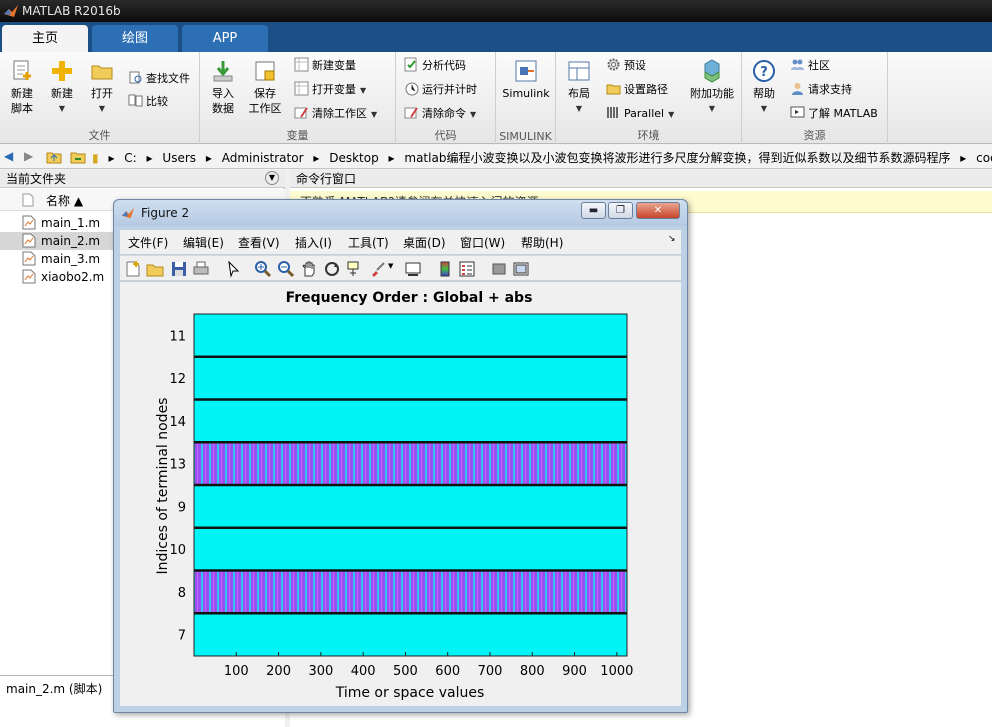 Image resolution: width=992 pixels, height=727 pixels. Describe the element at coordinates (259, 242) in the screenshot. I see `menu-view: 查看(V)` at that location.